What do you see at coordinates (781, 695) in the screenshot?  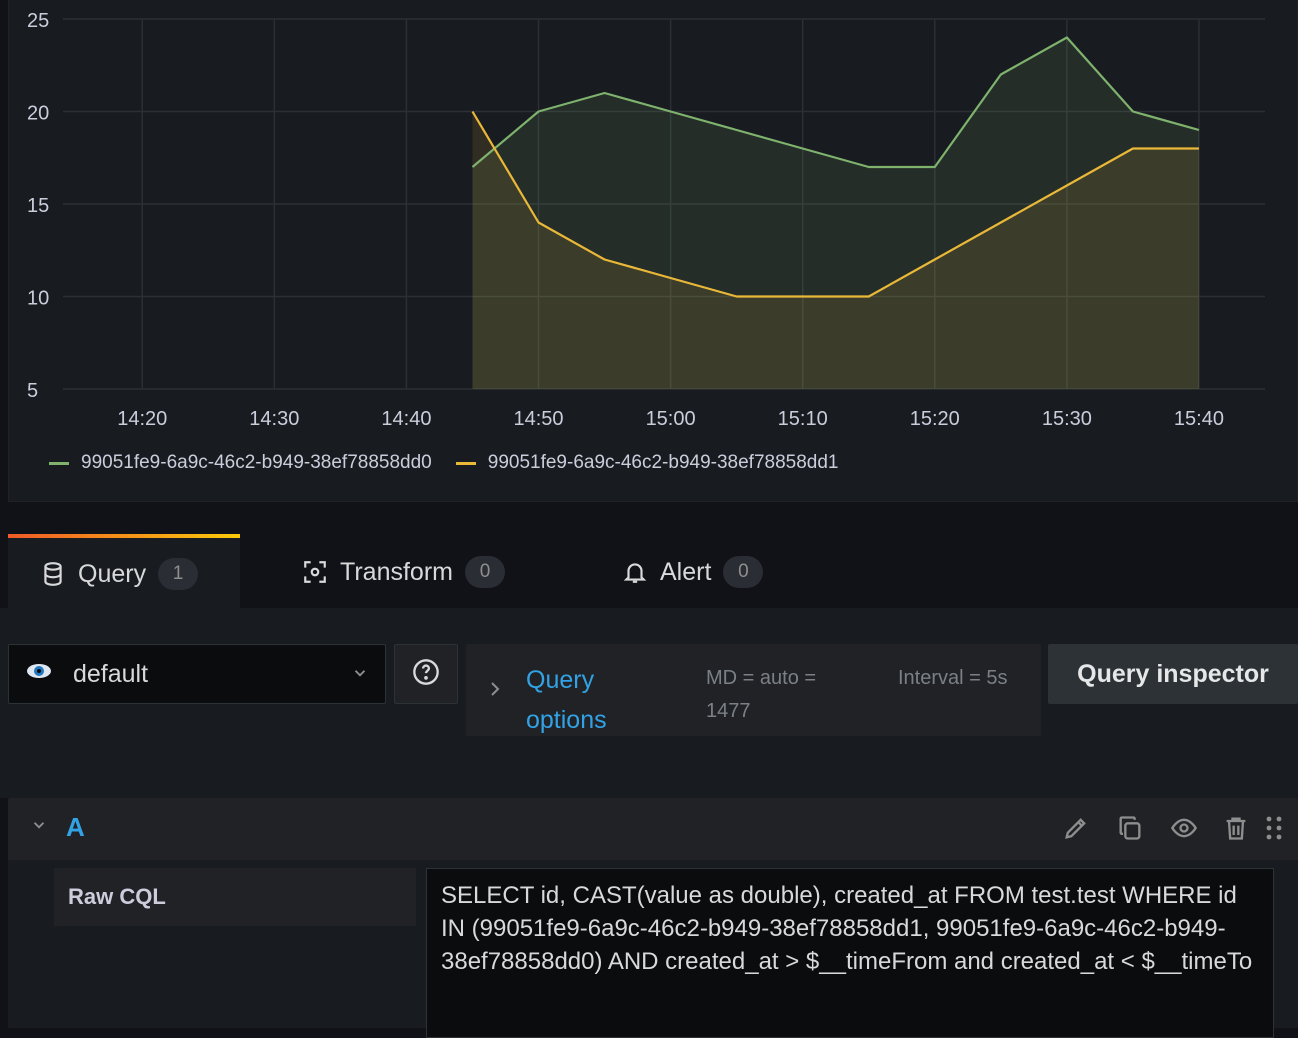 I see `max-data-points-value: MD = auto = 1477` at bounding box center [781, 695].